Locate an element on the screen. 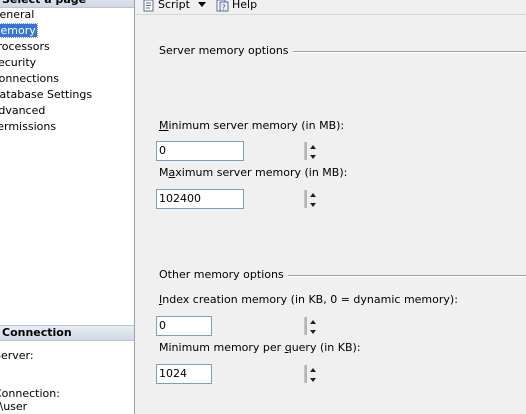  minq-label-accelerator: q is located at coordinates (288, 347).